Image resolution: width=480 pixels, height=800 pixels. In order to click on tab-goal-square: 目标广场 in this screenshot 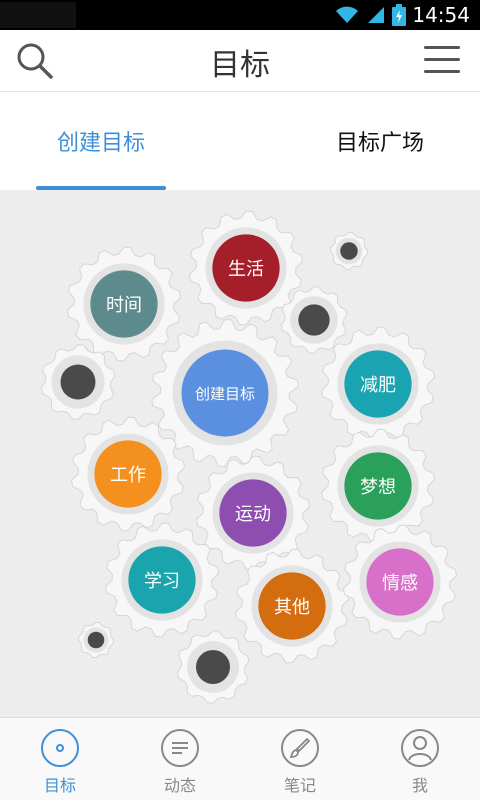, I will do `click(380, 141)`.